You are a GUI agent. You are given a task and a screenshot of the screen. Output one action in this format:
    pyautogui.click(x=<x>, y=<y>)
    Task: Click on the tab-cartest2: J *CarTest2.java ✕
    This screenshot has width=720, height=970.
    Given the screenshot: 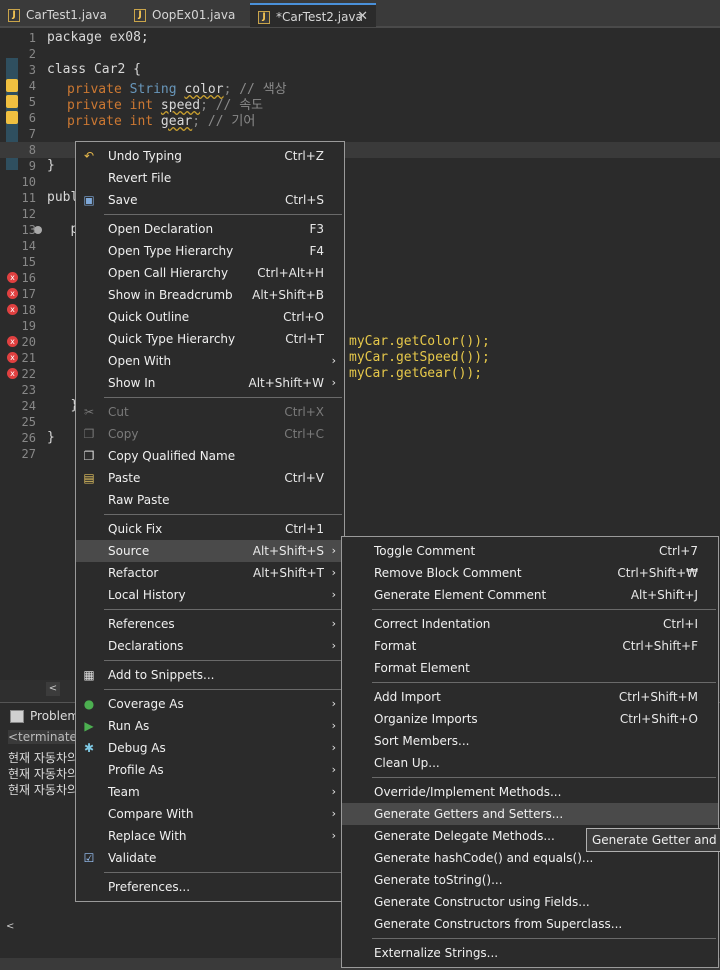 What is the action you would take?
    pyautogui.click(x=313, y=15)
    